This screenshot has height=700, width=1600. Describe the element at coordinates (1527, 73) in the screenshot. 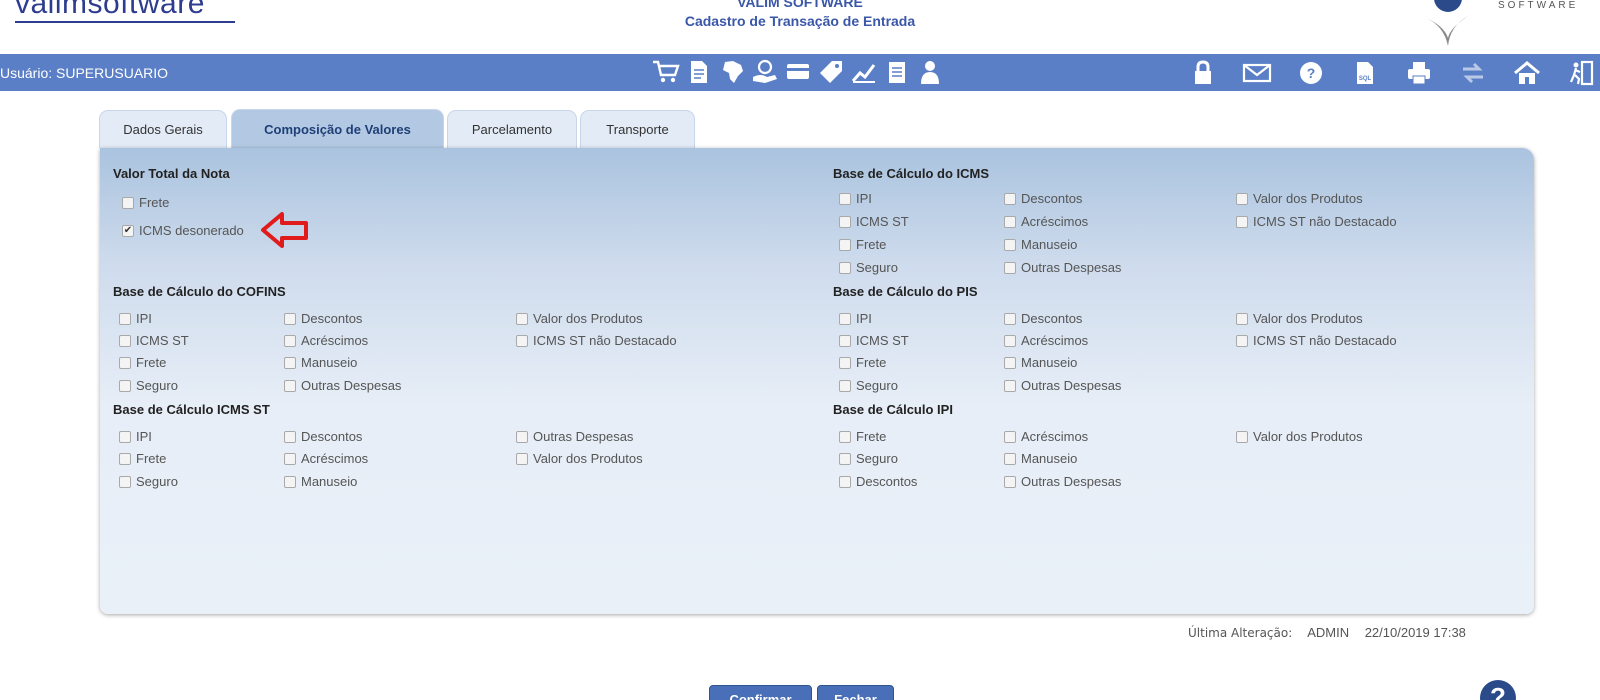

I see `home-icon` at that location.